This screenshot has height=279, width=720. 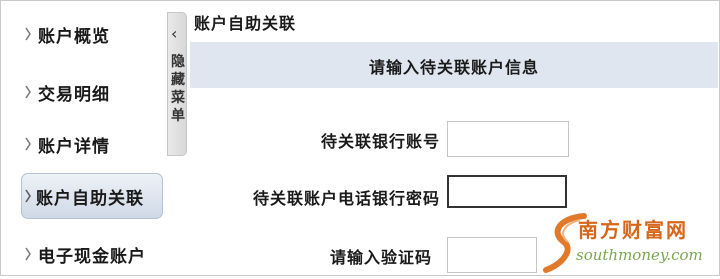 What do you see at coordinates (453, 67) in the screenshot?
I see `section-title: 请输入待关联账户信息` at bounding box center [453, 67].